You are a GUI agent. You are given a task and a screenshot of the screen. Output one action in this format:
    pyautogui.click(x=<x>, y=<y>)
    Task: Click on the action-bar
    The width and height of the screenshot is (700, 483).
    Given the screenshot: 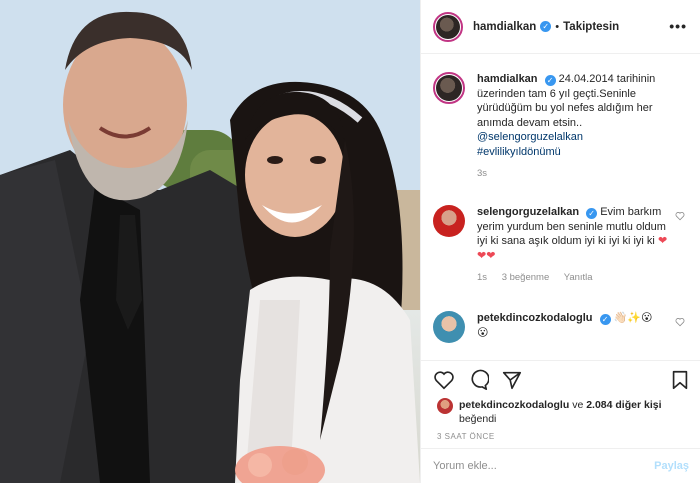 What is the action you would take?
    pyautogui.click(x=560, y=377)
    